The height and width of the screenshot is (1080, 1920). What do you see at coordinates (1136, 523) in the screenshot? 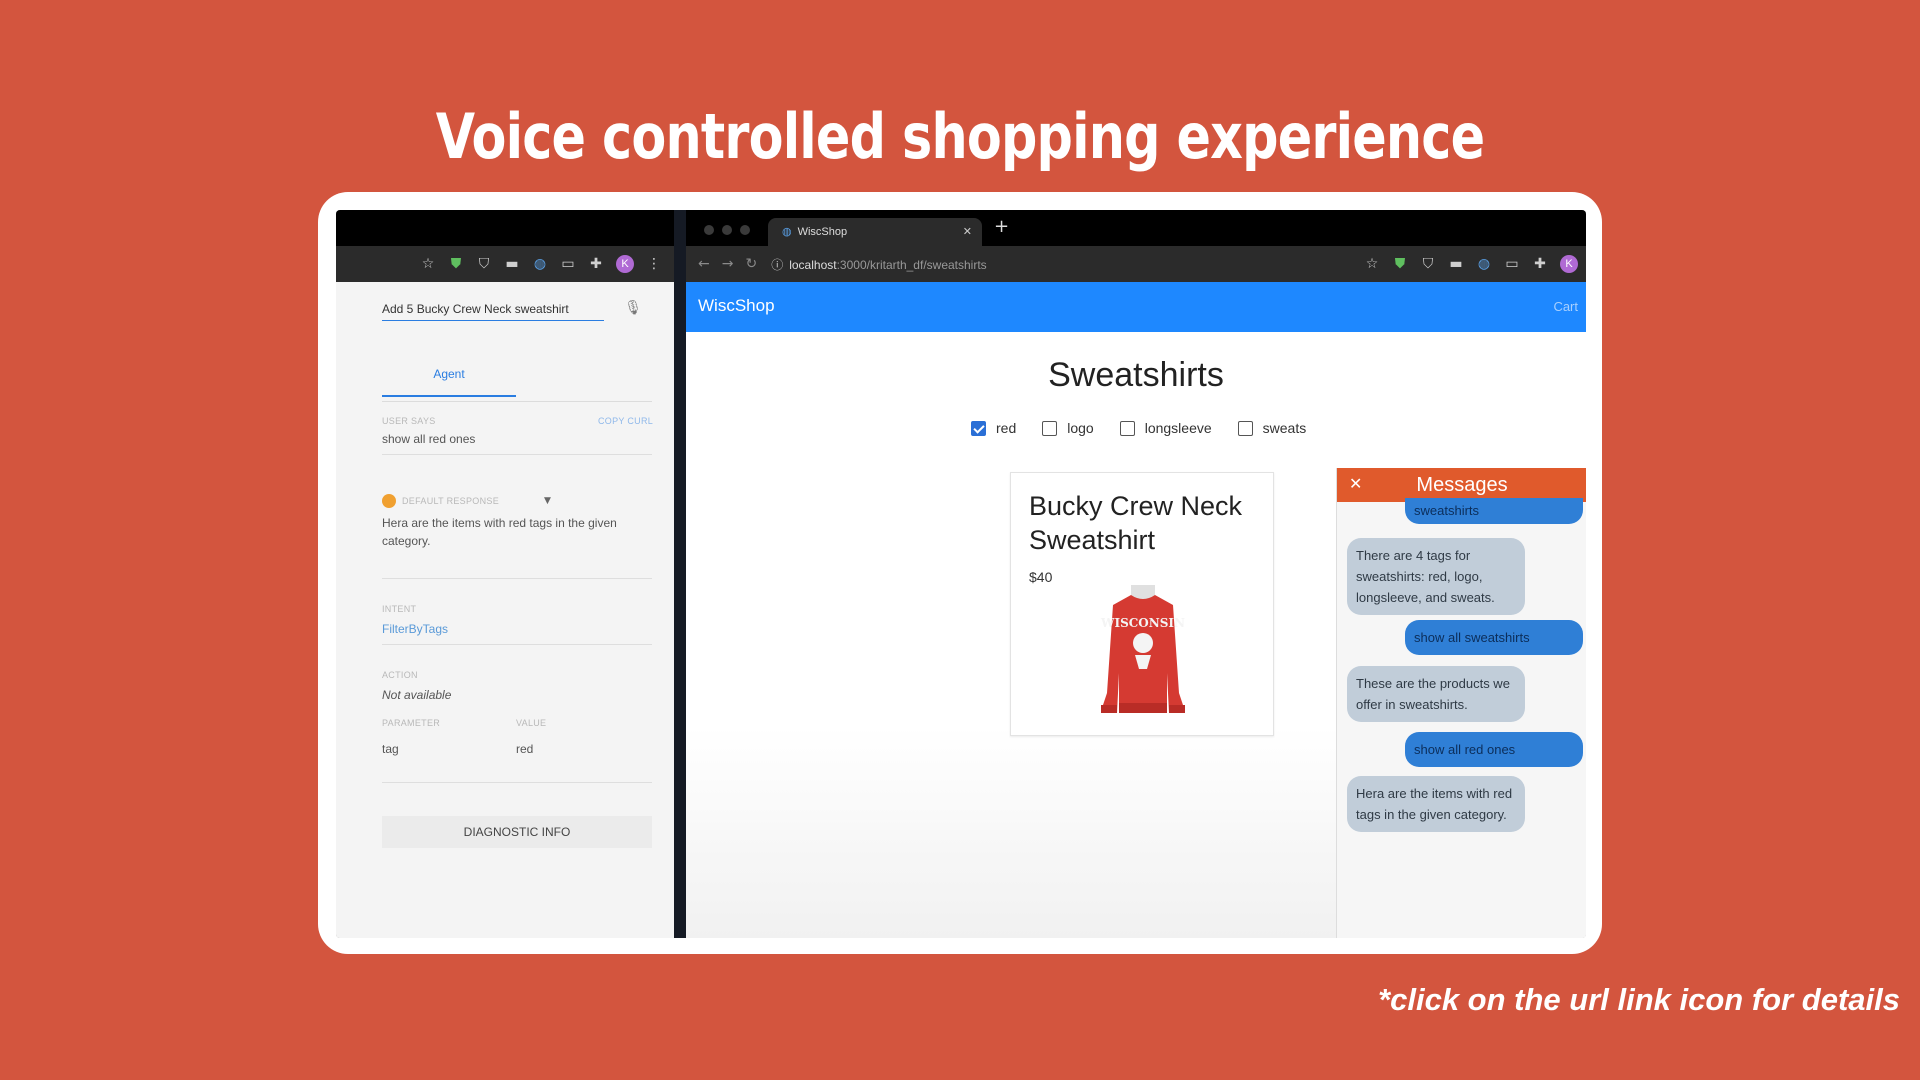
I see `product-title: Bucky Crew Neck Sweatshirt` at bounding box center [1136, 523].